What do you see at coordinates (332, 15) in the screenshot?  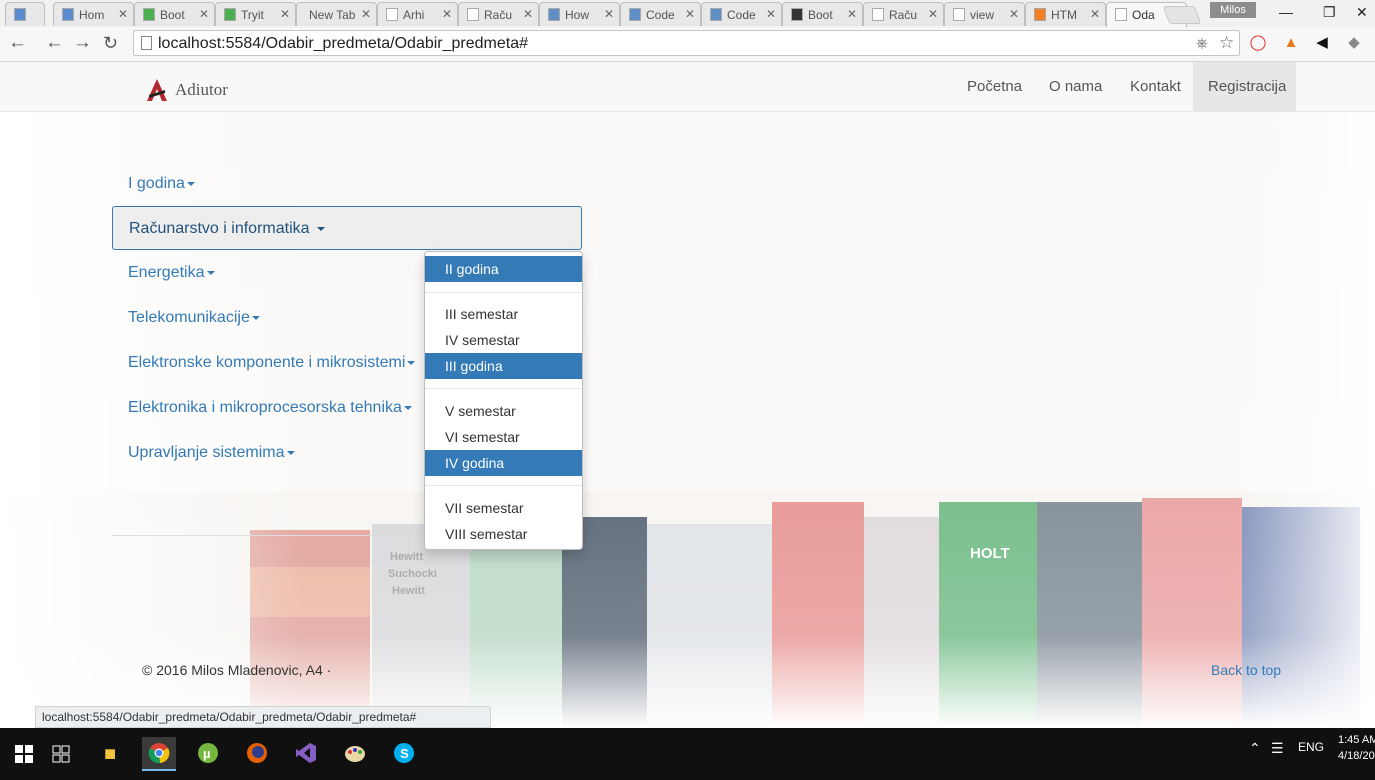 I see `tab-label: New Tab` at bounding box center [332, 15].